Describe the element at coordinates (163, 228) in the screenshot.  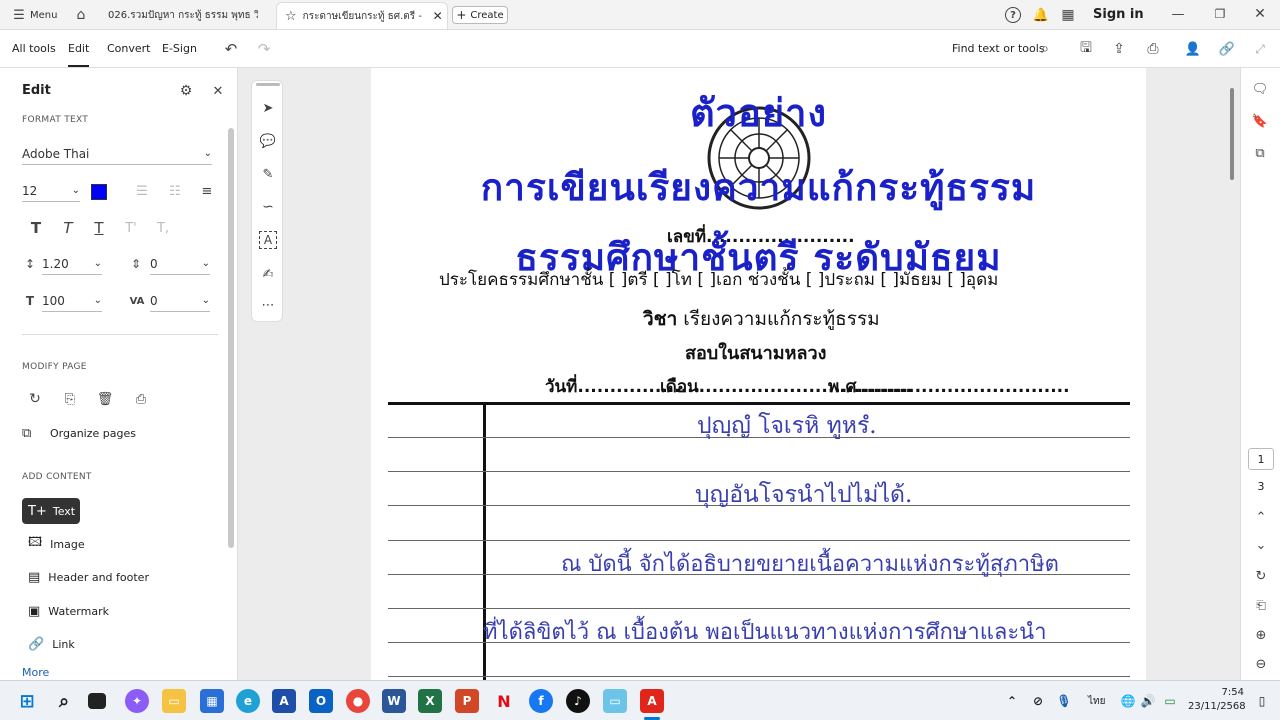
I see `subscript-icon: T,` at that location.